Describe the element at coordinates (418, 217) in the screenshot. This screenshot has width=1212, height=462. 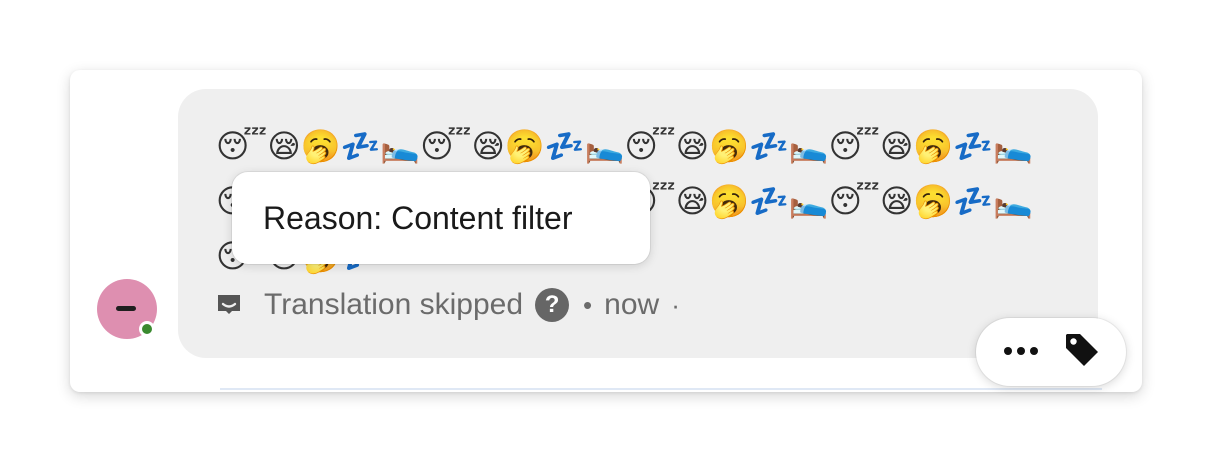
I see `tooltip-text: Reason: Content filter` at that location.